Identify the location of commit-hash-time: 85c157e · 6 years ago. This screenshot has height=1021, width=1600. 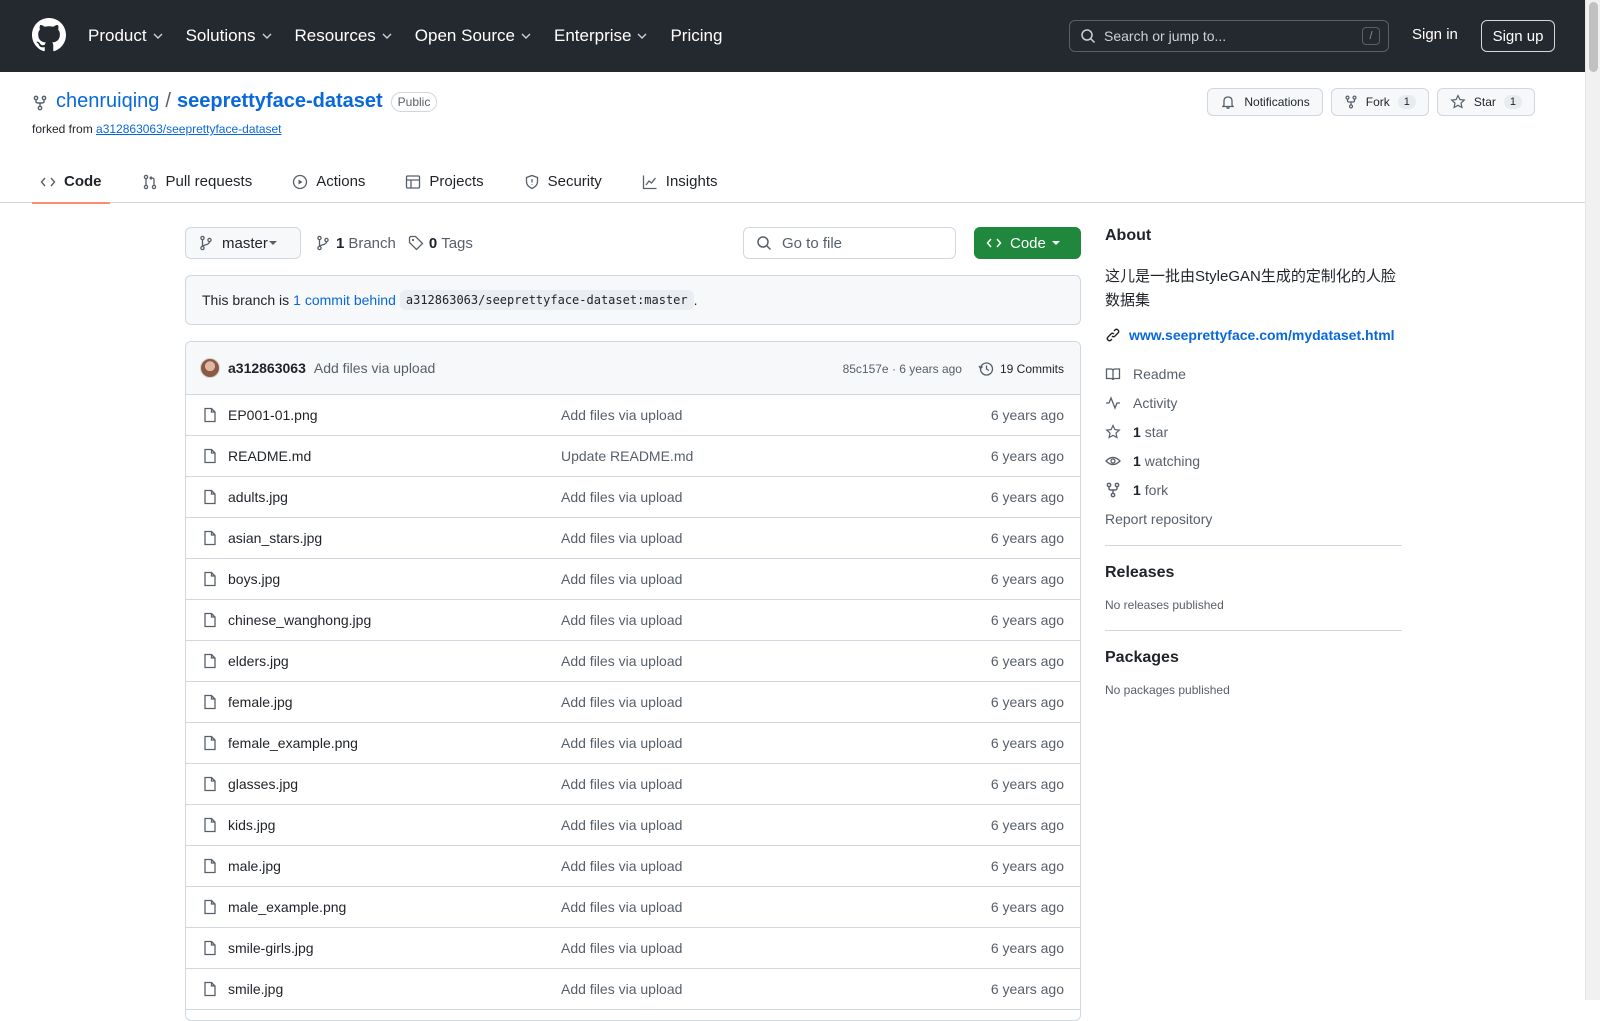
(902, 369).